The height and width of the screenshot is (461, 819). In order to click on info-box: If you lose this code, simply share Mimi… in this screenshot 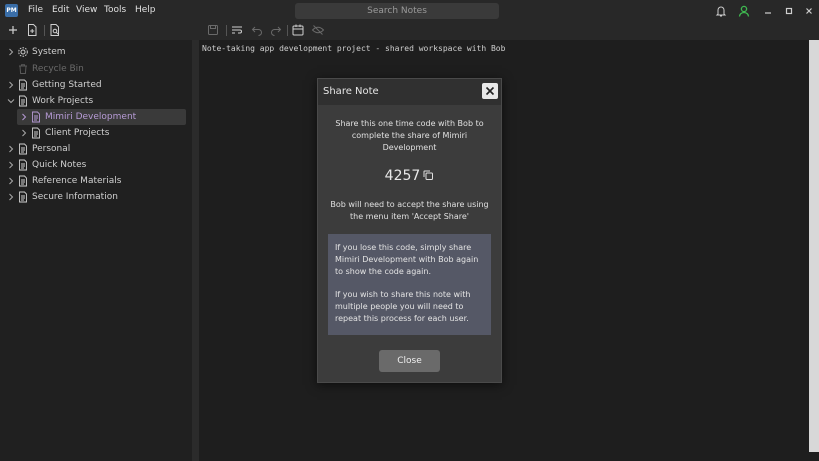, I will do `click(409, 284)`.